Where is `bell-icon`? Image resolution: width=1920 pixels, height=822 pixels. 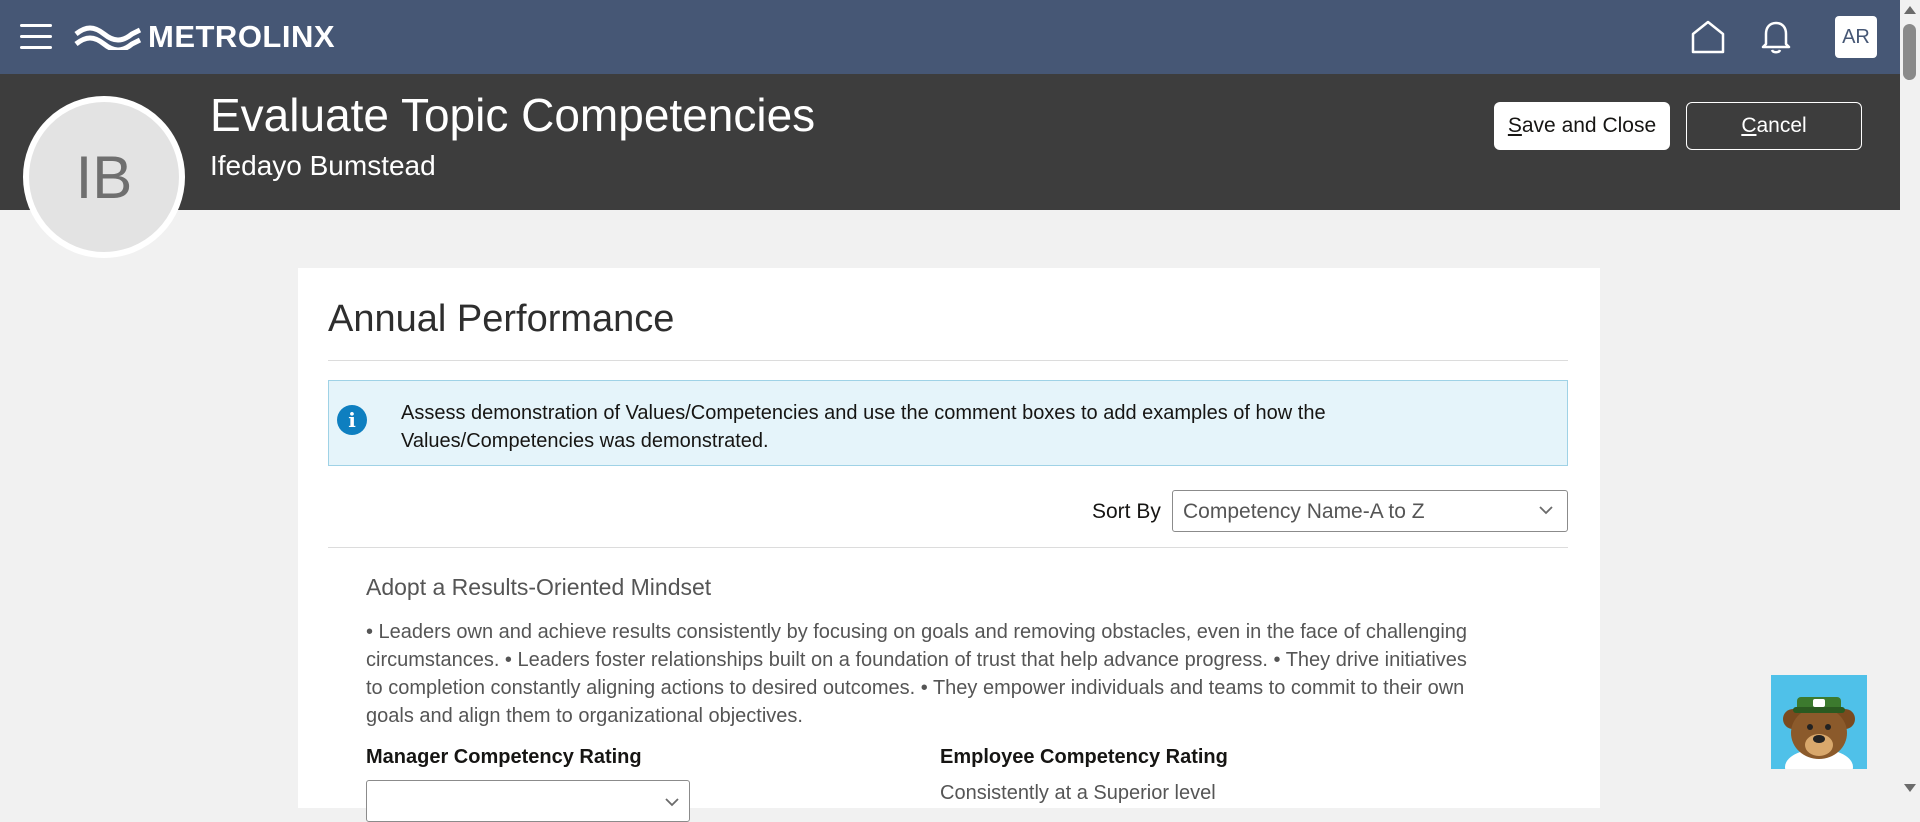
bell-icon is located at coordinates (1776, 39).